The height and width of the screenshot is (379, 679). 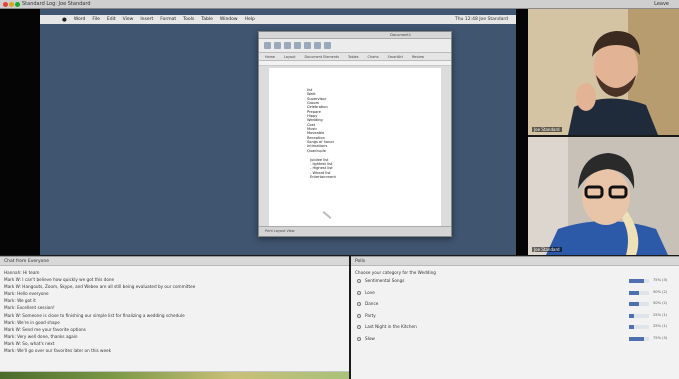 I want to click on poll-question: Choose your category for the Wedding, so click(x=395, y=272).